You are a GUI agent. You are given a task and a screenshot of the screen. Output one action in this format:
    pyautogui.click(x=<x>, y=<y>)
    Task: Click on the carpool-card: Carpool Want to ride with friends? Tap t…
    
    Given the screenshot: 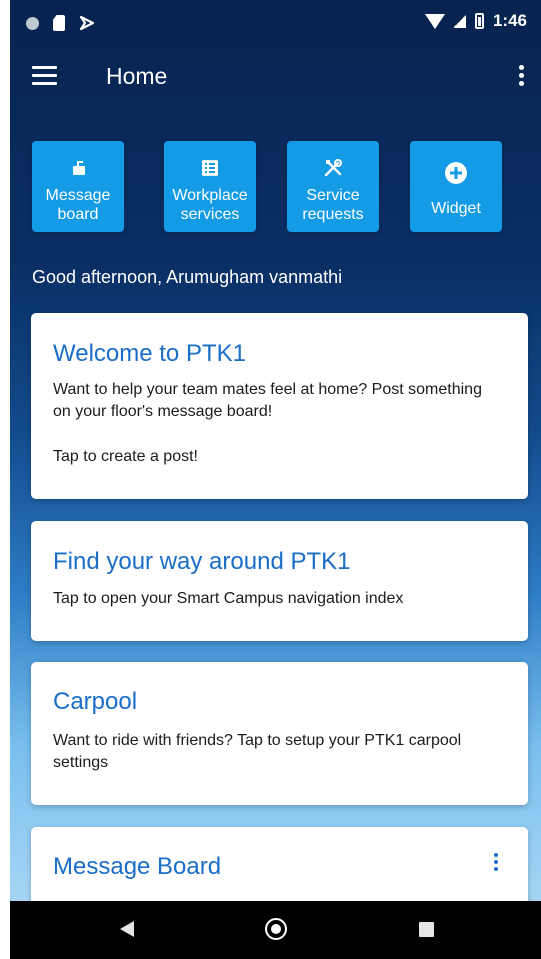 What is the action you would take?
    pyautogui.click(x=279, y=733)
    